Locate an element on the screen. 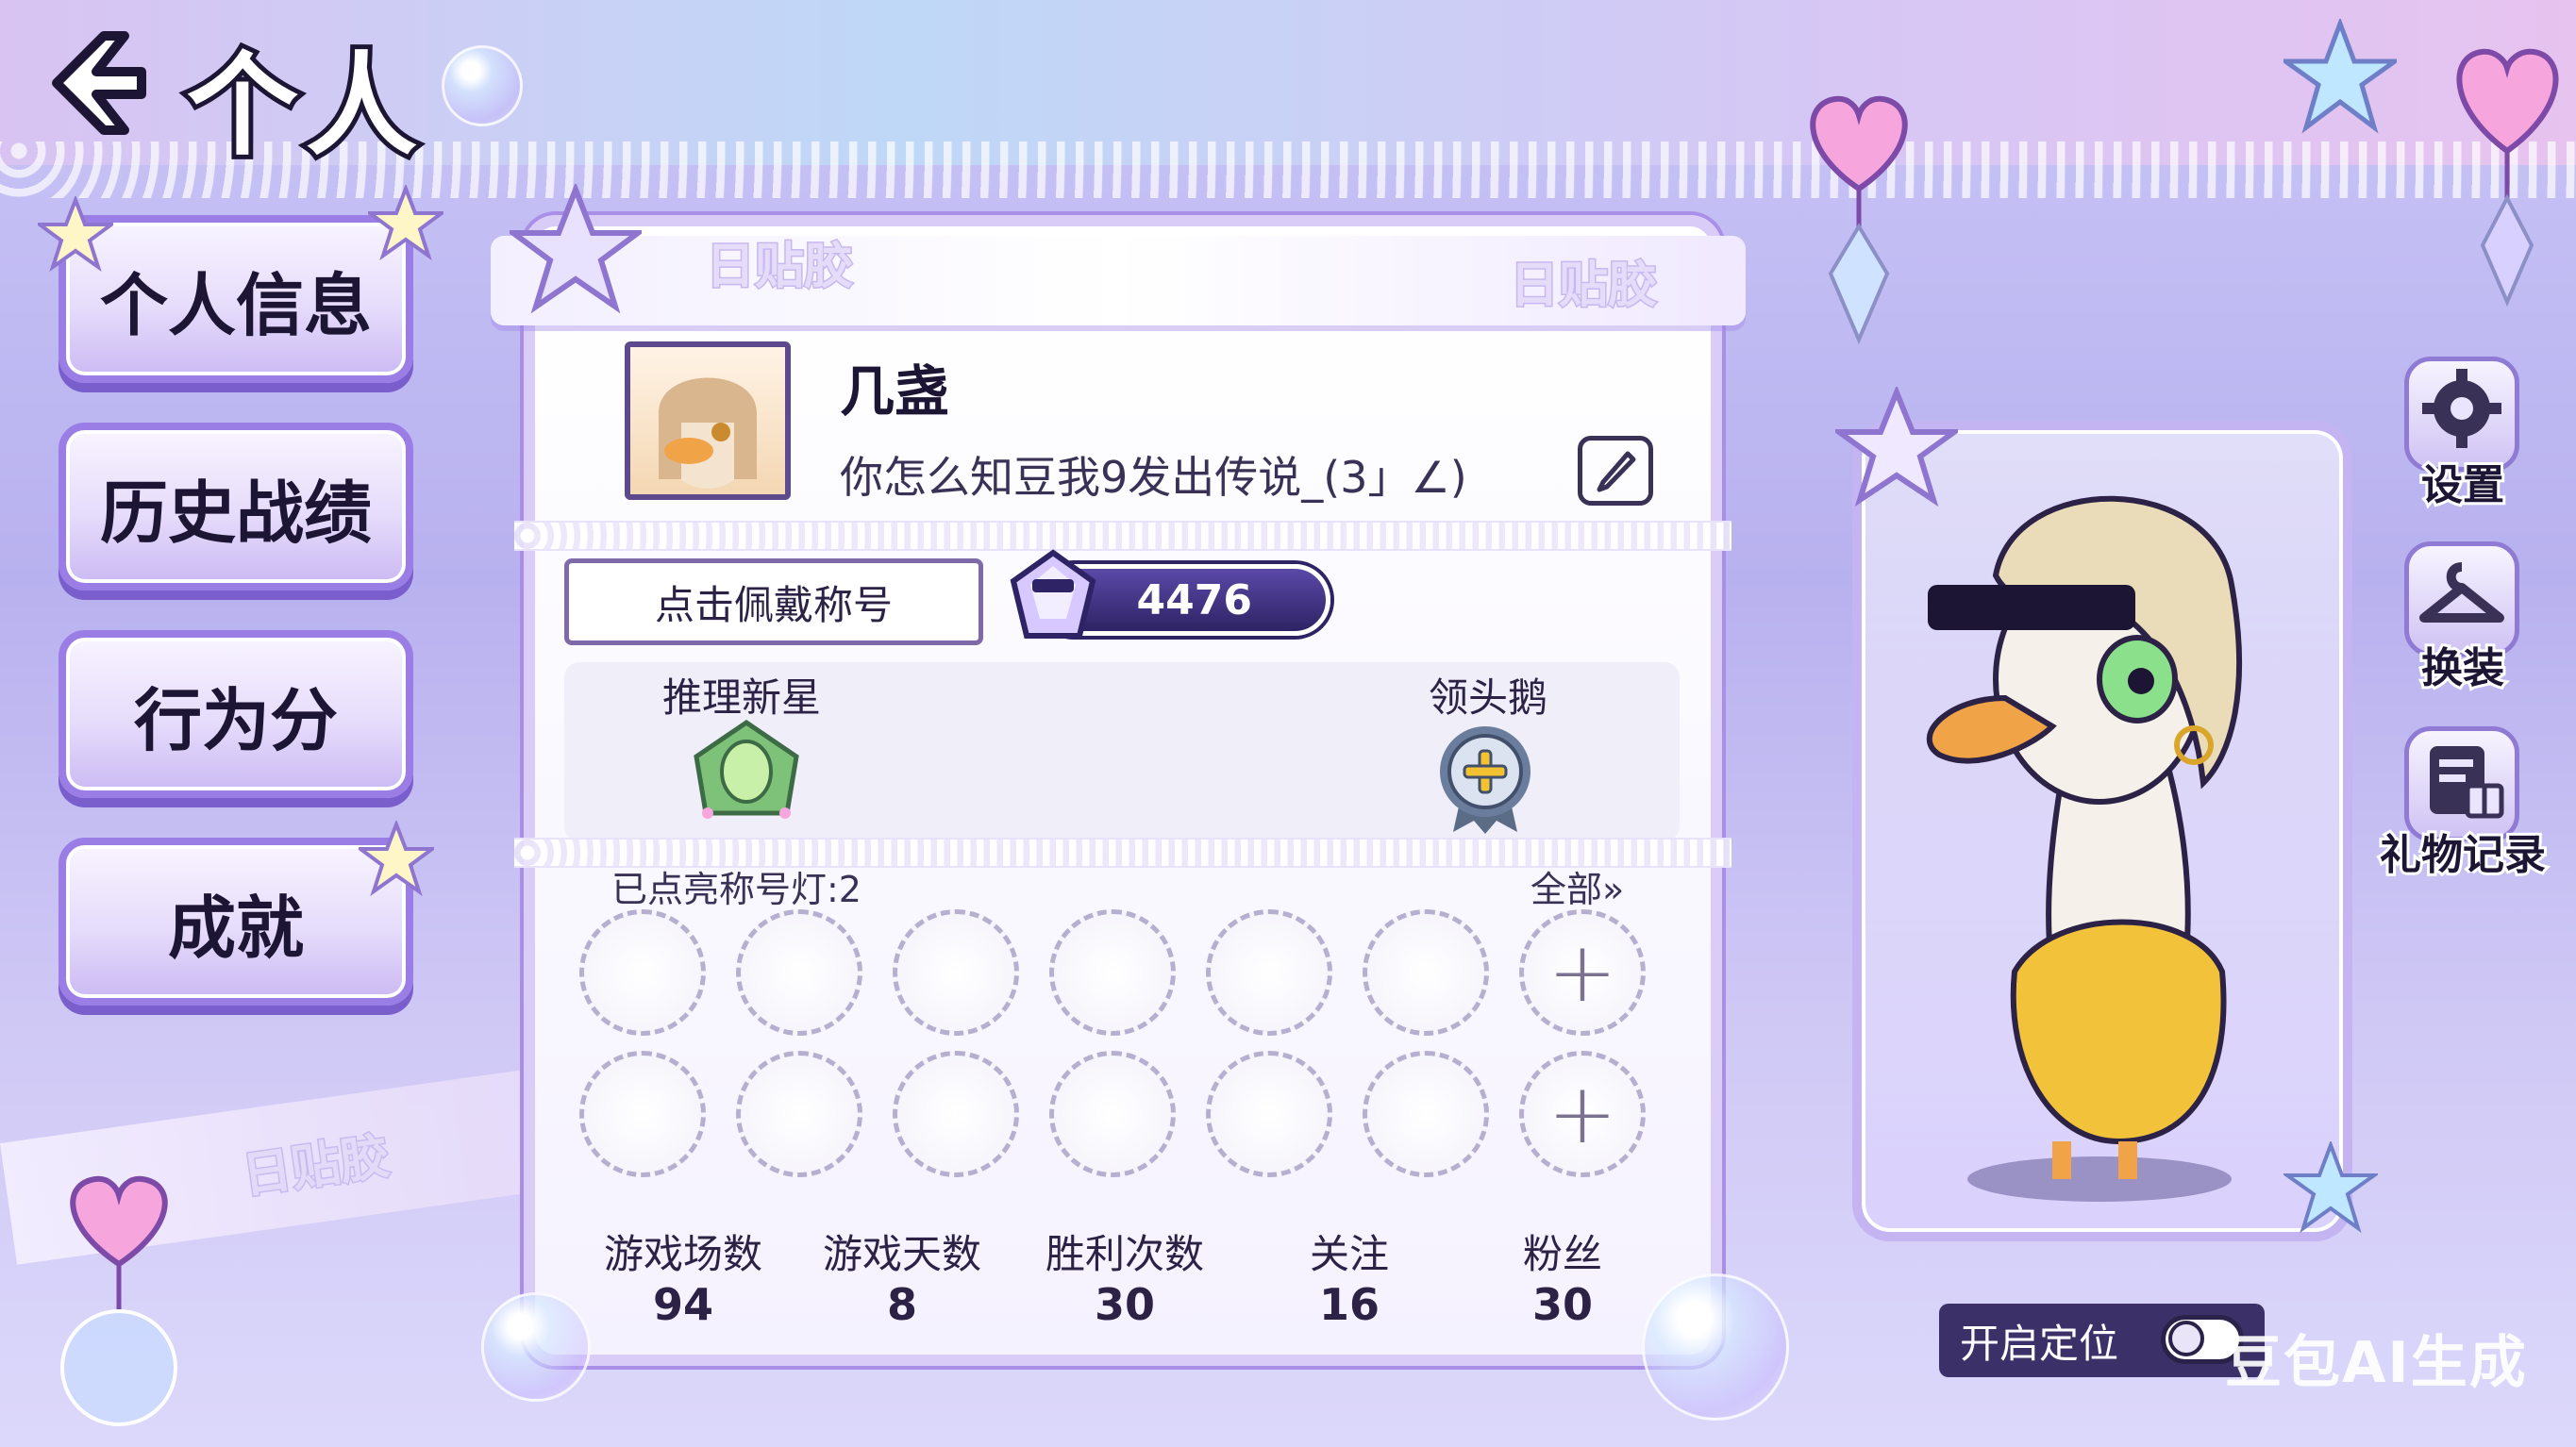 The height and width of the screenshot is (1447, 2576). stat-wins-value: 30 is located at coordinates (1124, 1305).